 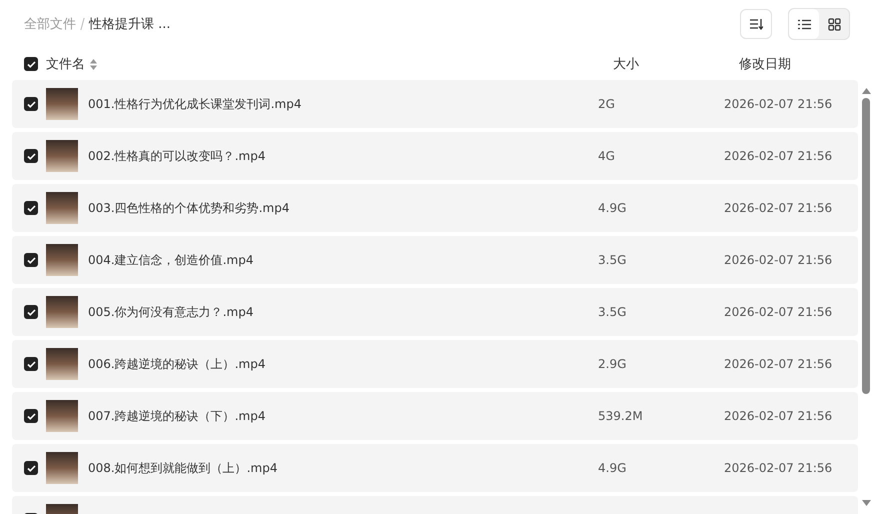 I want to click on file-row: 006.跨越逆境的秘诀（上）.mp4 2.9G 2026-02-07 21:56, so click(x=435, y=364).